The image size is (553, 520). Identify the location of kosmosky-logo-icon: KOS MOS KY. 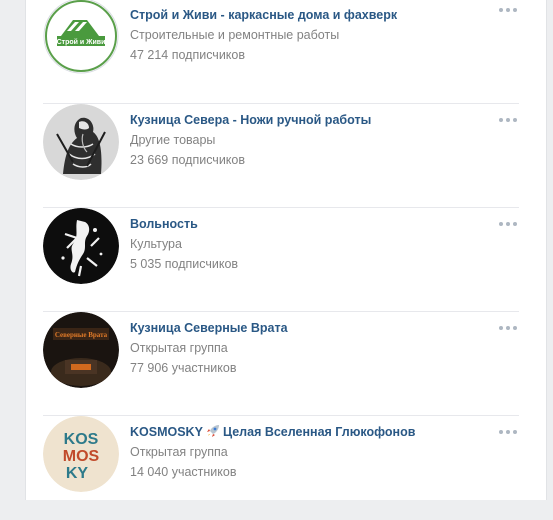
(81, 454).